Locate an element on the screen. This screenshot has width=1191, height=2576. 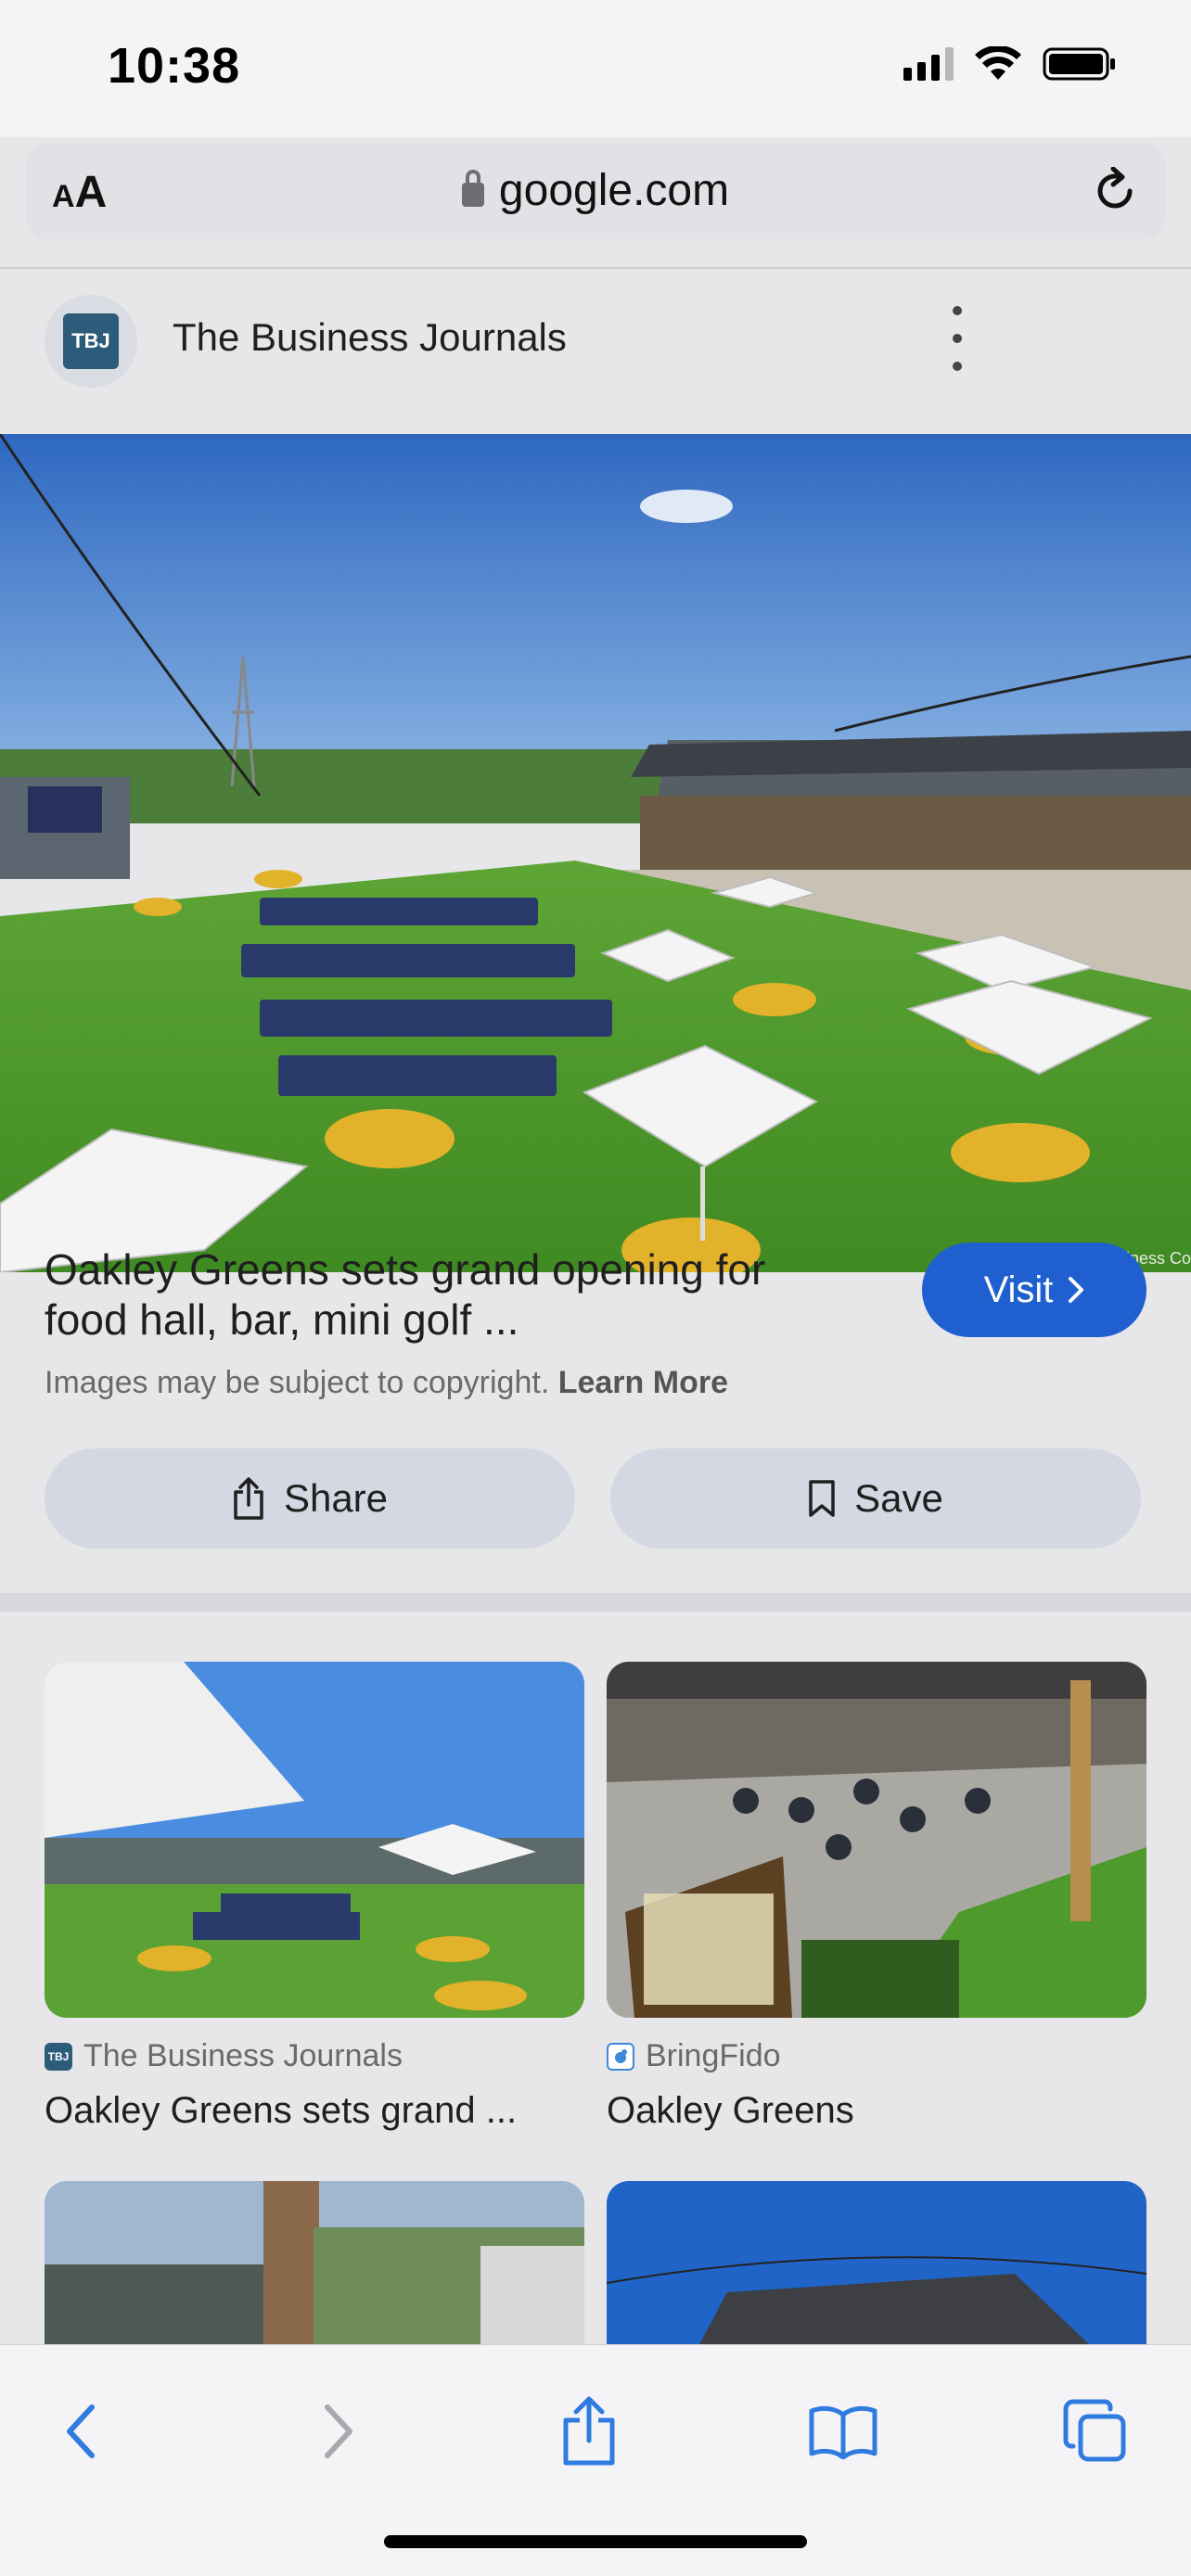
related-source-2: BringFido is located at coordinates (694, 2056).